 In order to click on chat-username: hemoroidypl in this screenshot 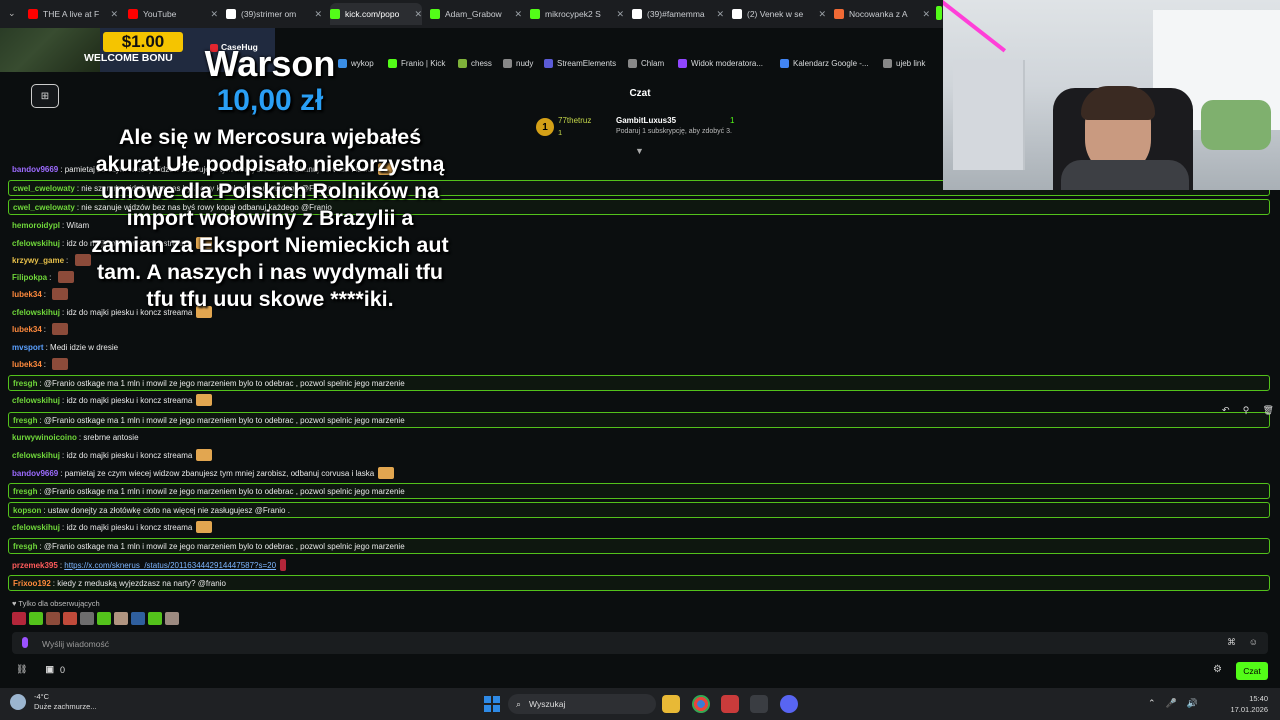, I will do `click(36, 225)`.